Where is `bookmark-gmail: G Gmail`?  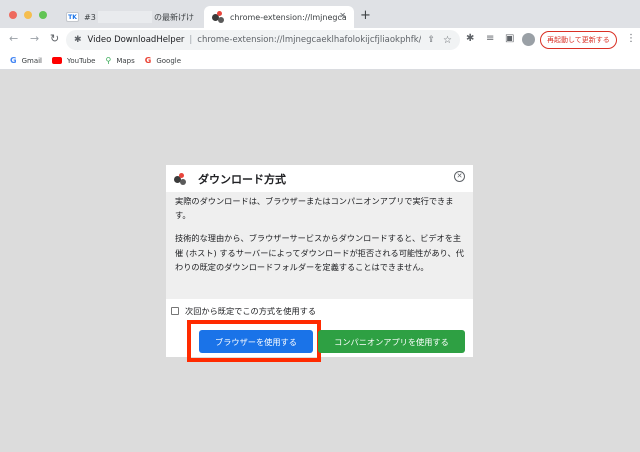
bookmark-gmail: G Gmail is located at coordinates (26, 60).